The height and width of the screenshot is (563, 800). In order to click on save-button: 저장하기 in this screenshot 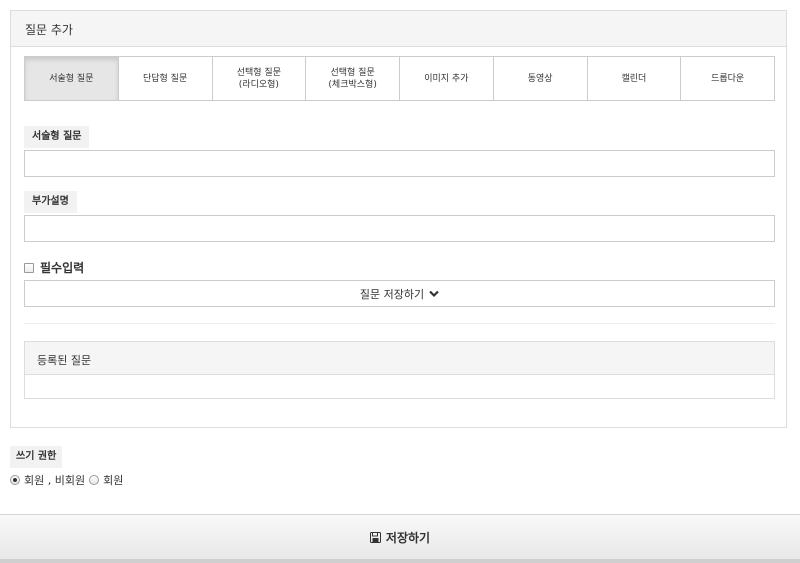, I will do `click(400, 536)`.